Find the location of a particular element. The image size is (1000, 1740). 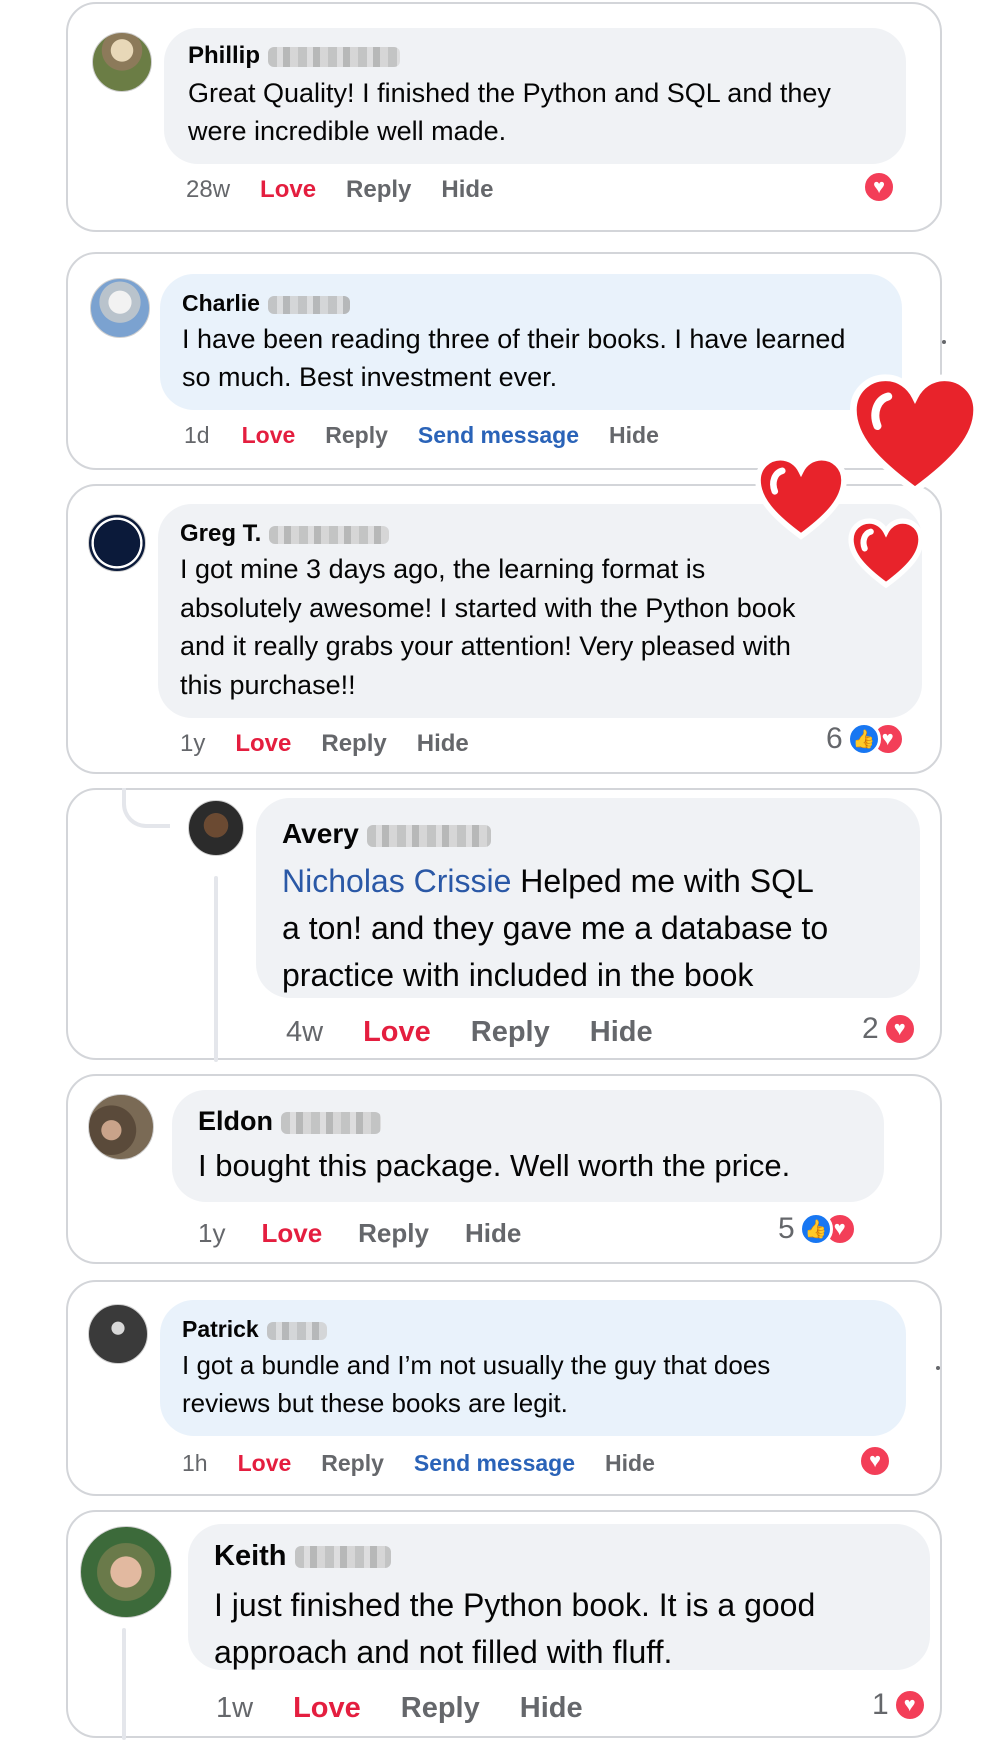

commenter-name: Keith is located at coordinates (302, 1556).